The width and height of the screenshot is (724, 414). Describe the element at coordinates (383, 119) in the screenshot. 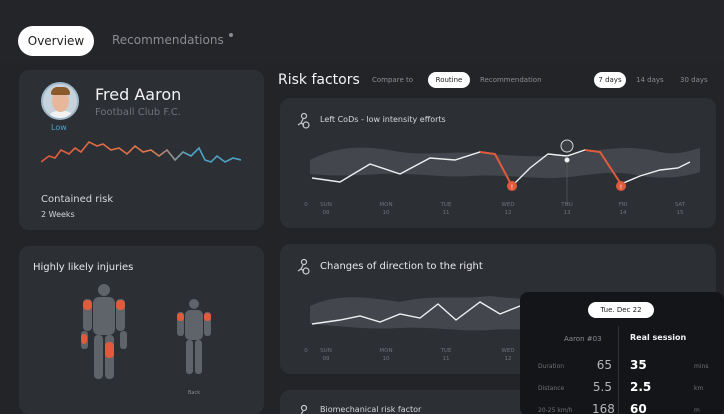

I see `card-title: Left CoDs - low intensity efforts` at that location.